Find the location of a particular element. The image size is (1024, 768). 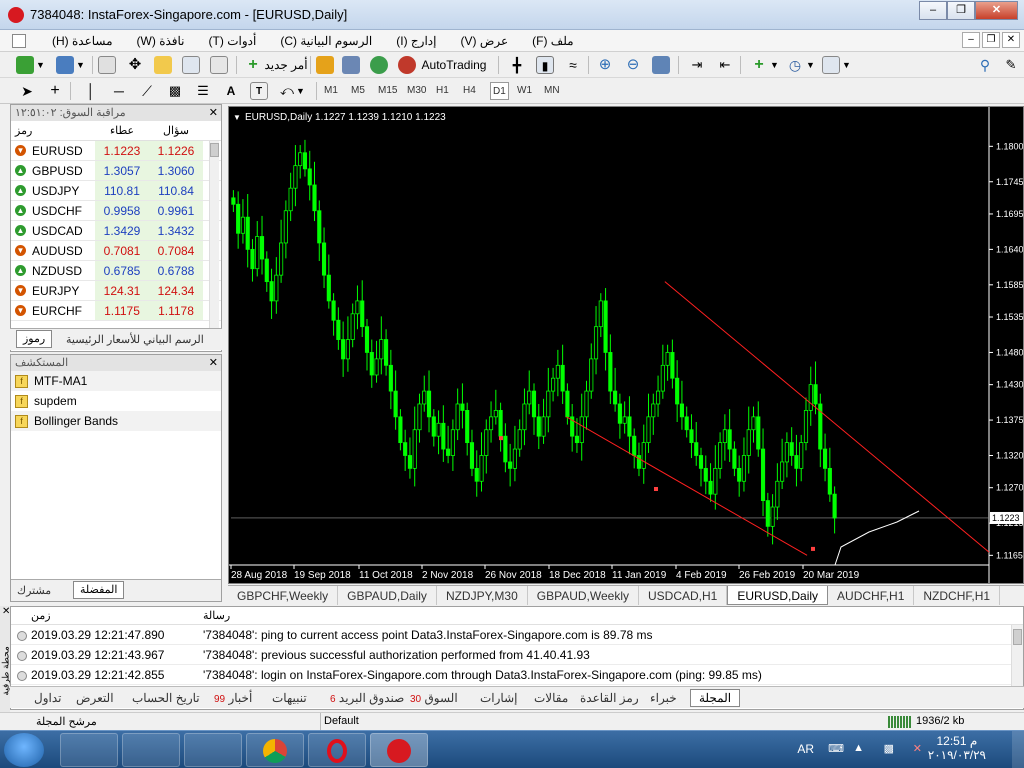

col-time: زمن is located at coordinates (106, 615).